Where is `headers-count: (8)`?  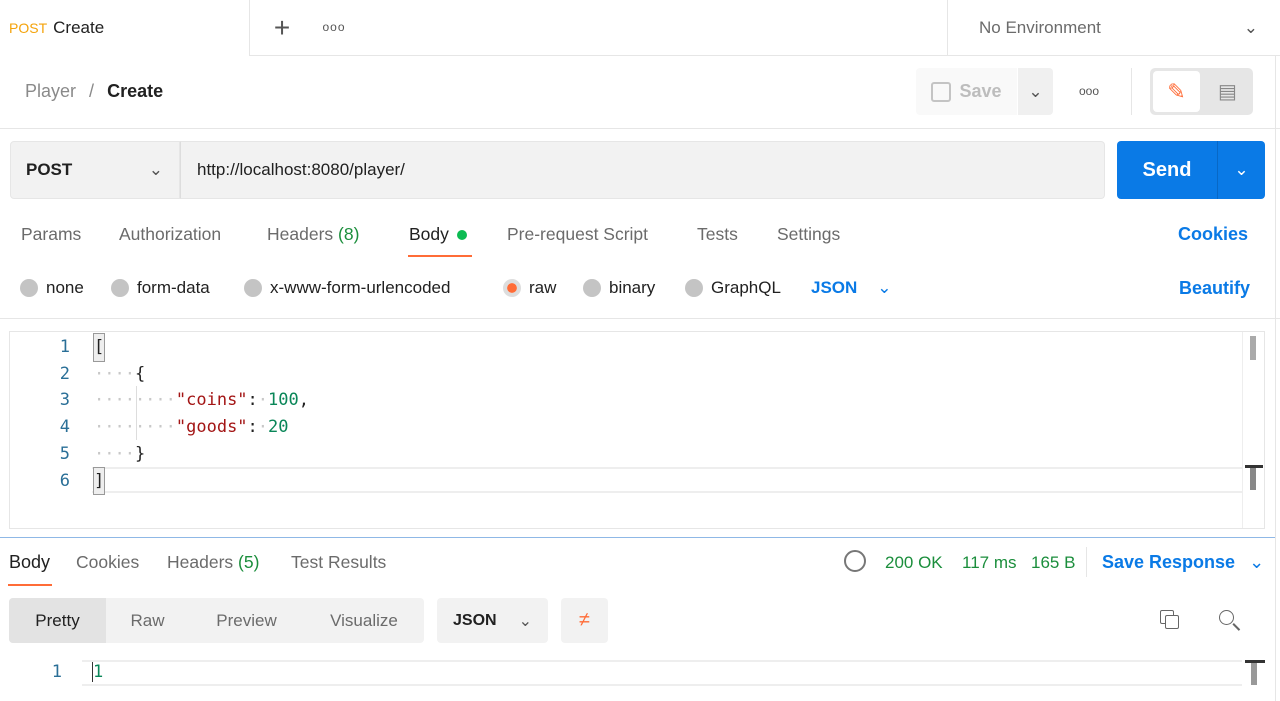
headers-count: (8) is located at coordinates (349, 234).